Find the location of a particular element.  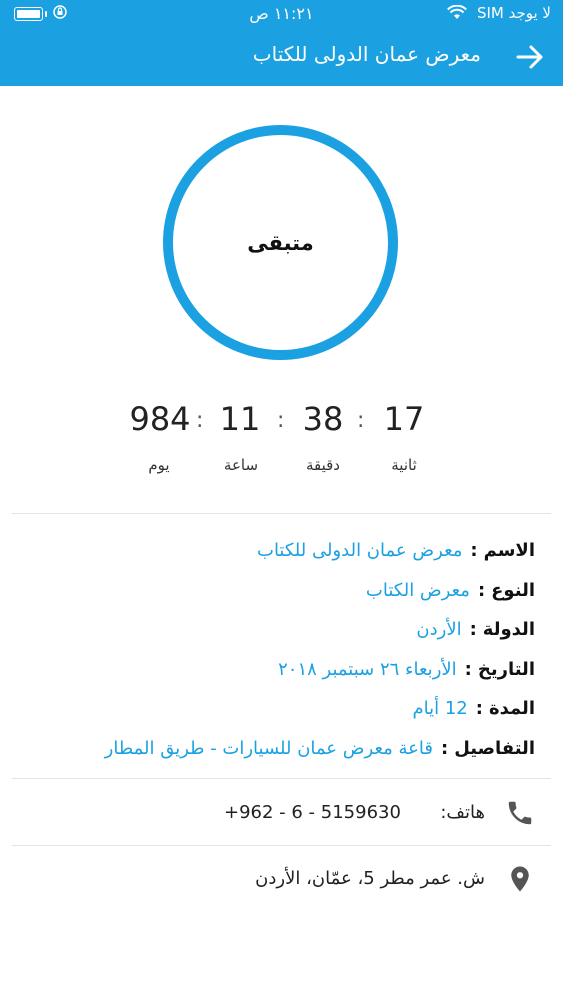

countdown-days: 984 is located at coordinates (160, 419).